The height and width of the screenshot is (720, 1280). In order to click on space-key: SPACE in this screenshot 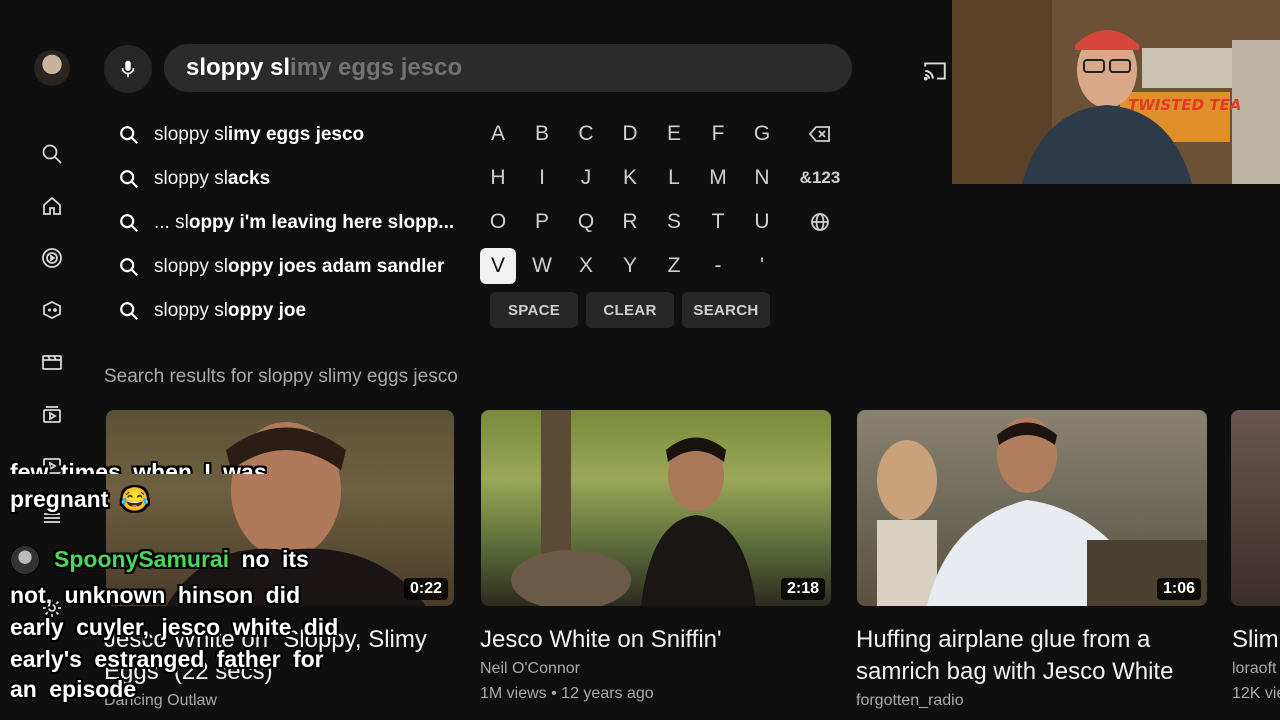, I will do `click(534, 310)`.